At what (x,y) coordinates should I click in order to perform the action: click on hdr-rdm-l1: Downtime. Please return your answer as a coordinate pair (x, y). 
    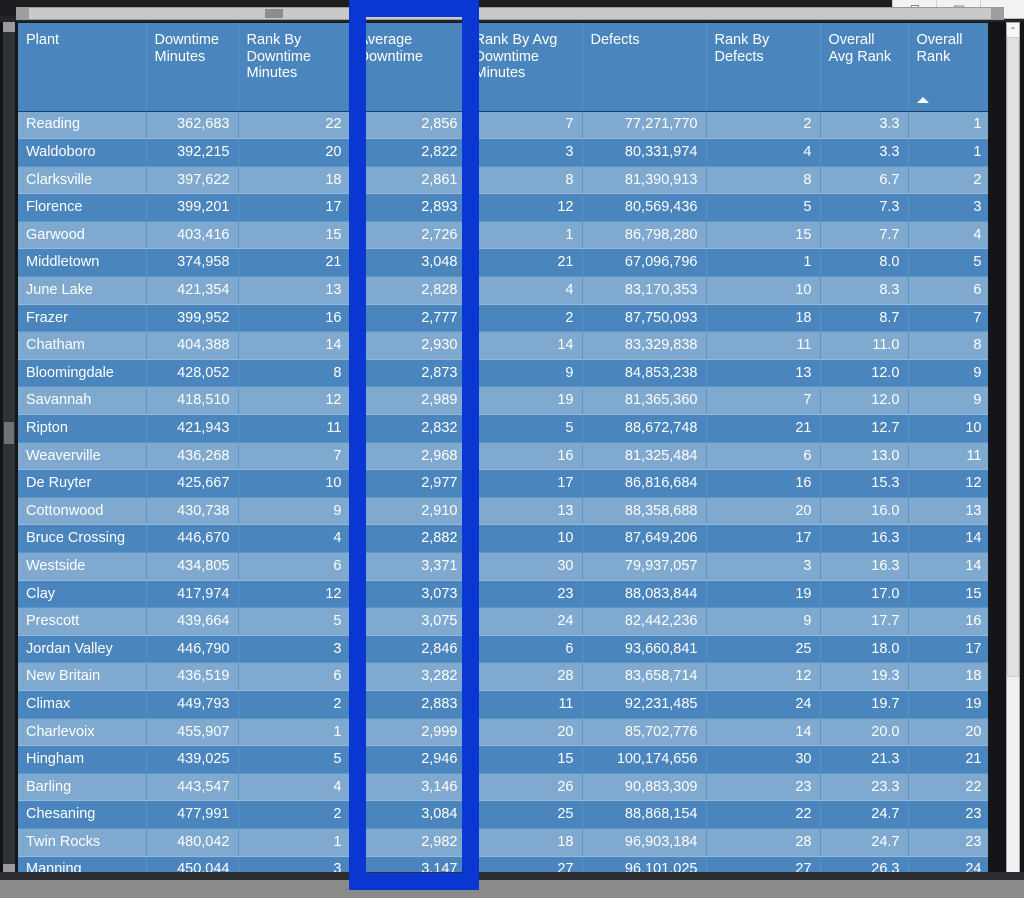
    Looking at the image, I should click on (278, 56).